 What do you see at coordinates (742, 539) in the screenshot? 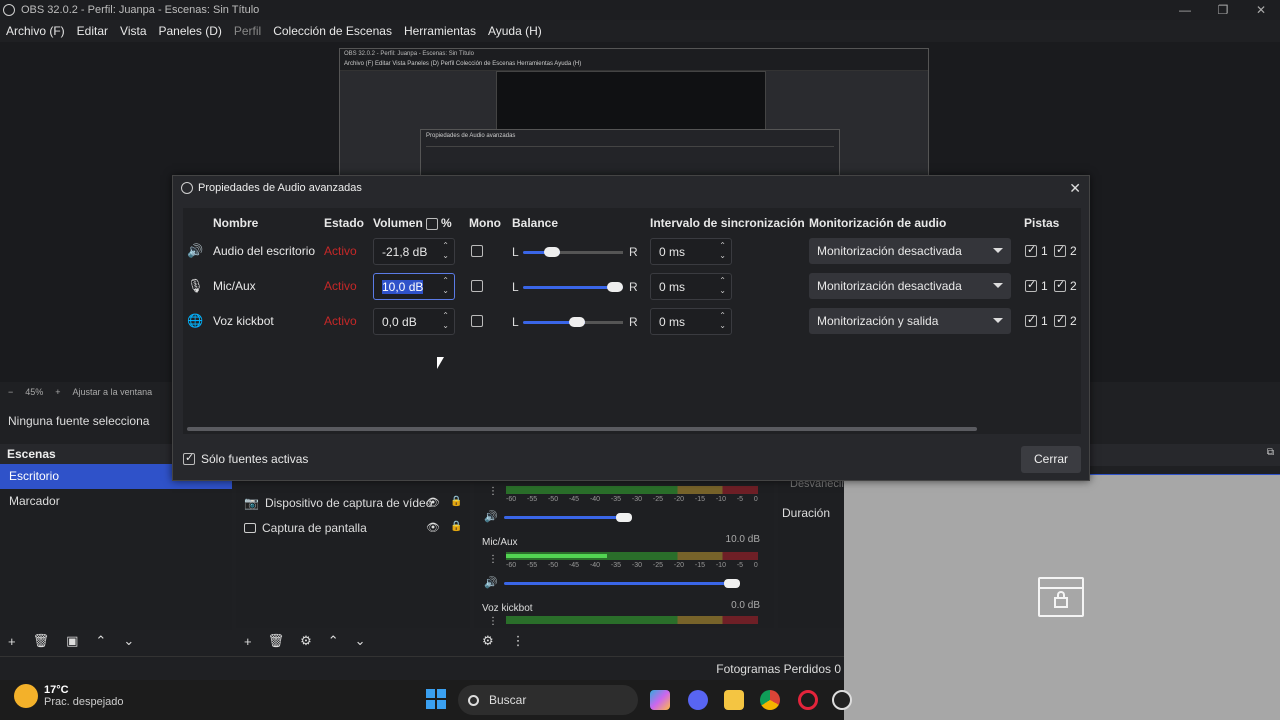
I see `channel-db: 10.0 dB` at bounding box center [742, 539].